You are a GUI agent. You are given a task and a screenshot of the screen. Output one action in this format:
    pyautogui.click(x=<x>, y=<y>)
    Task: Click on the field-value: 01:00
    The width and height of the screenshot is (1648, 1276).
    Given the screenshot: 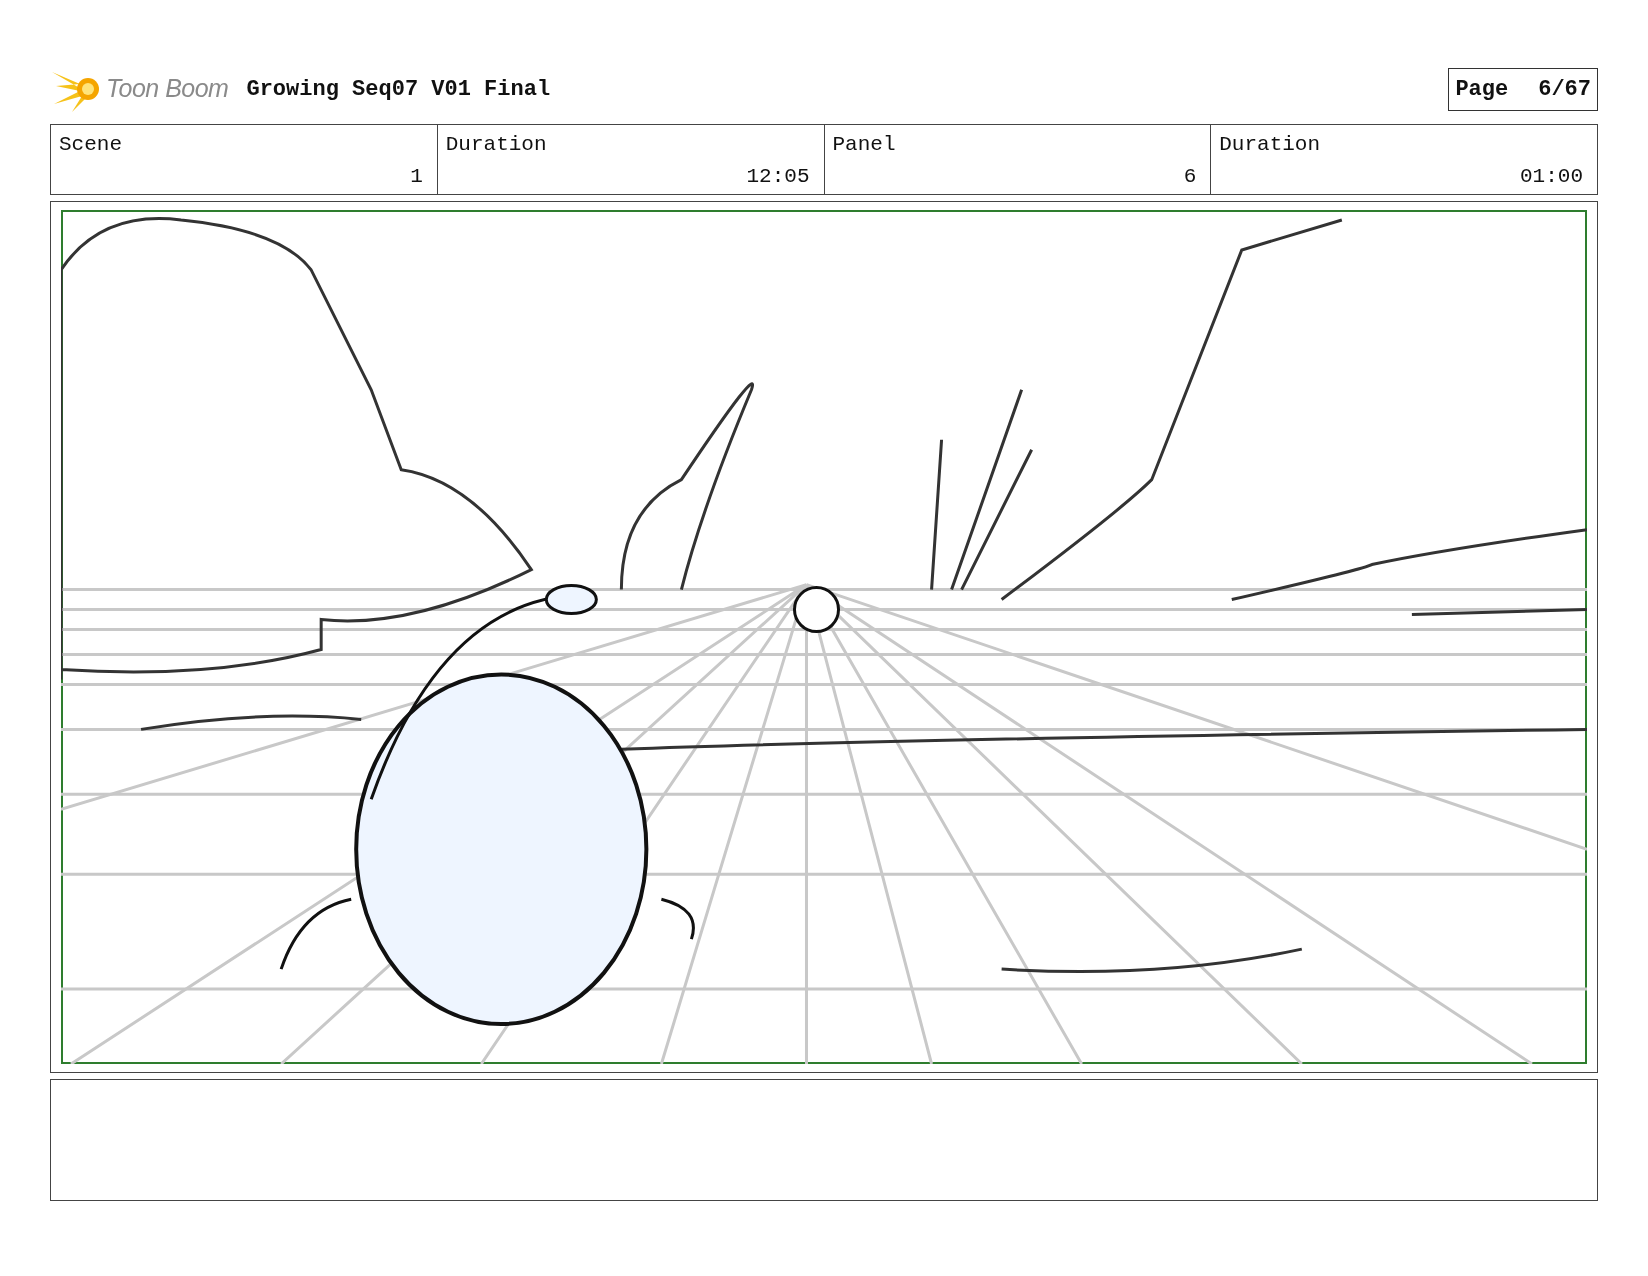 What is the action you would take?
    pyautogui.click(x=1551, y=176)
    